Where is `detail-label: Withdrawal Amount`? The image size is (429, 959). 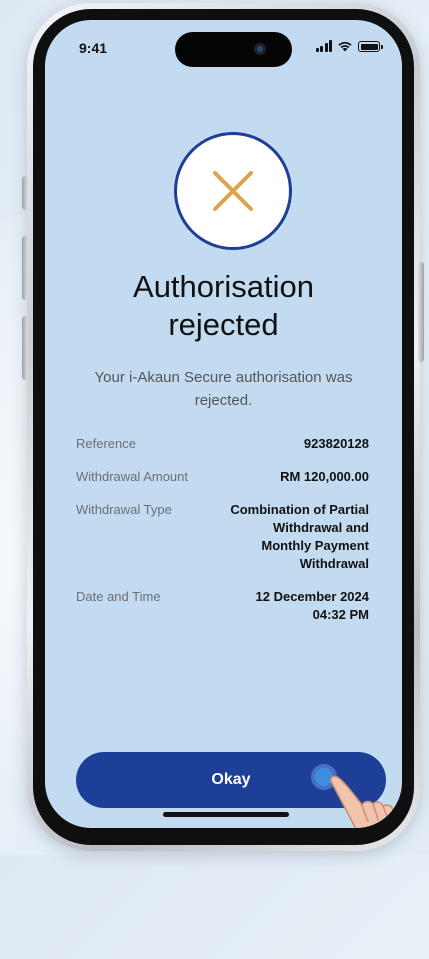 detail-label: Withdrawal Amount is located at coordinates (132, 476).